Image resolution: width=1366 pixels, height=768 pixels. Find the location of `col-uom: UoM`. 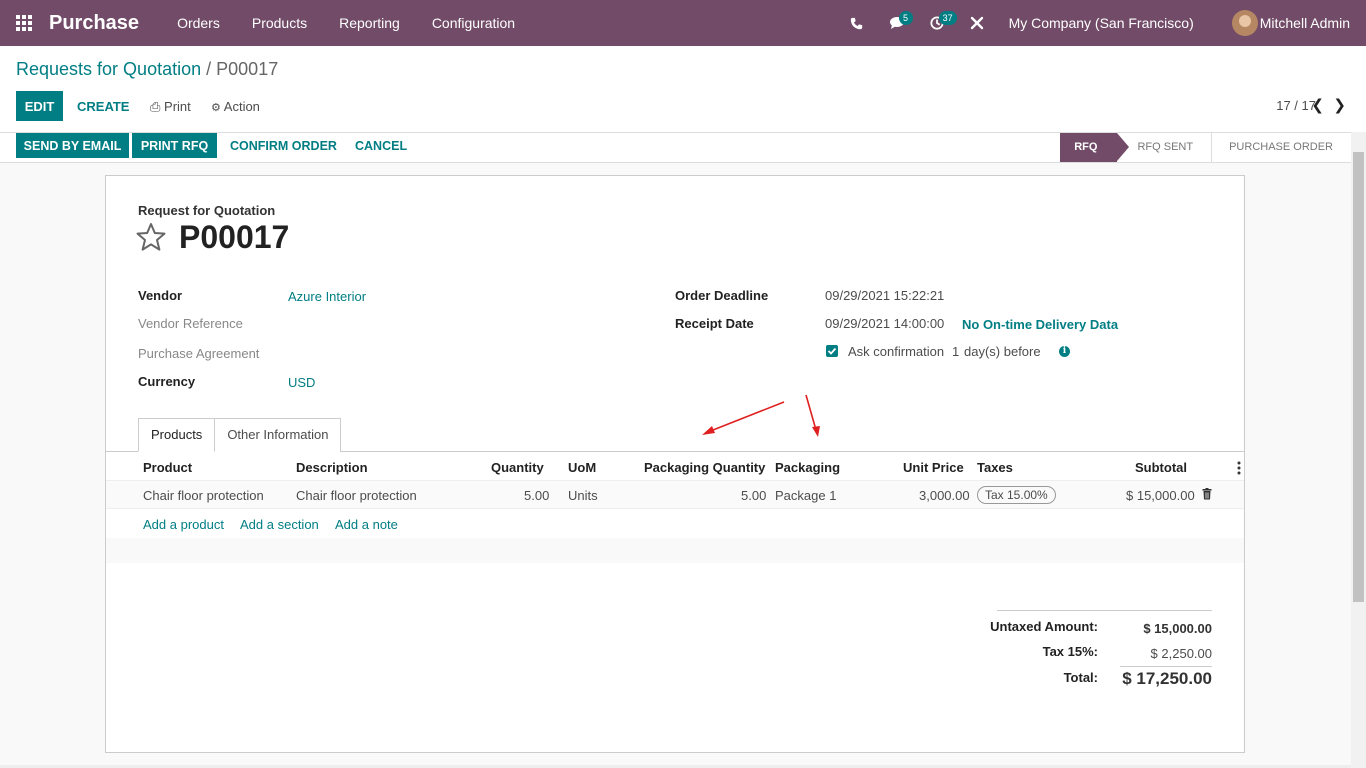

col-uom: UoM is located at coordinates (582, 467).